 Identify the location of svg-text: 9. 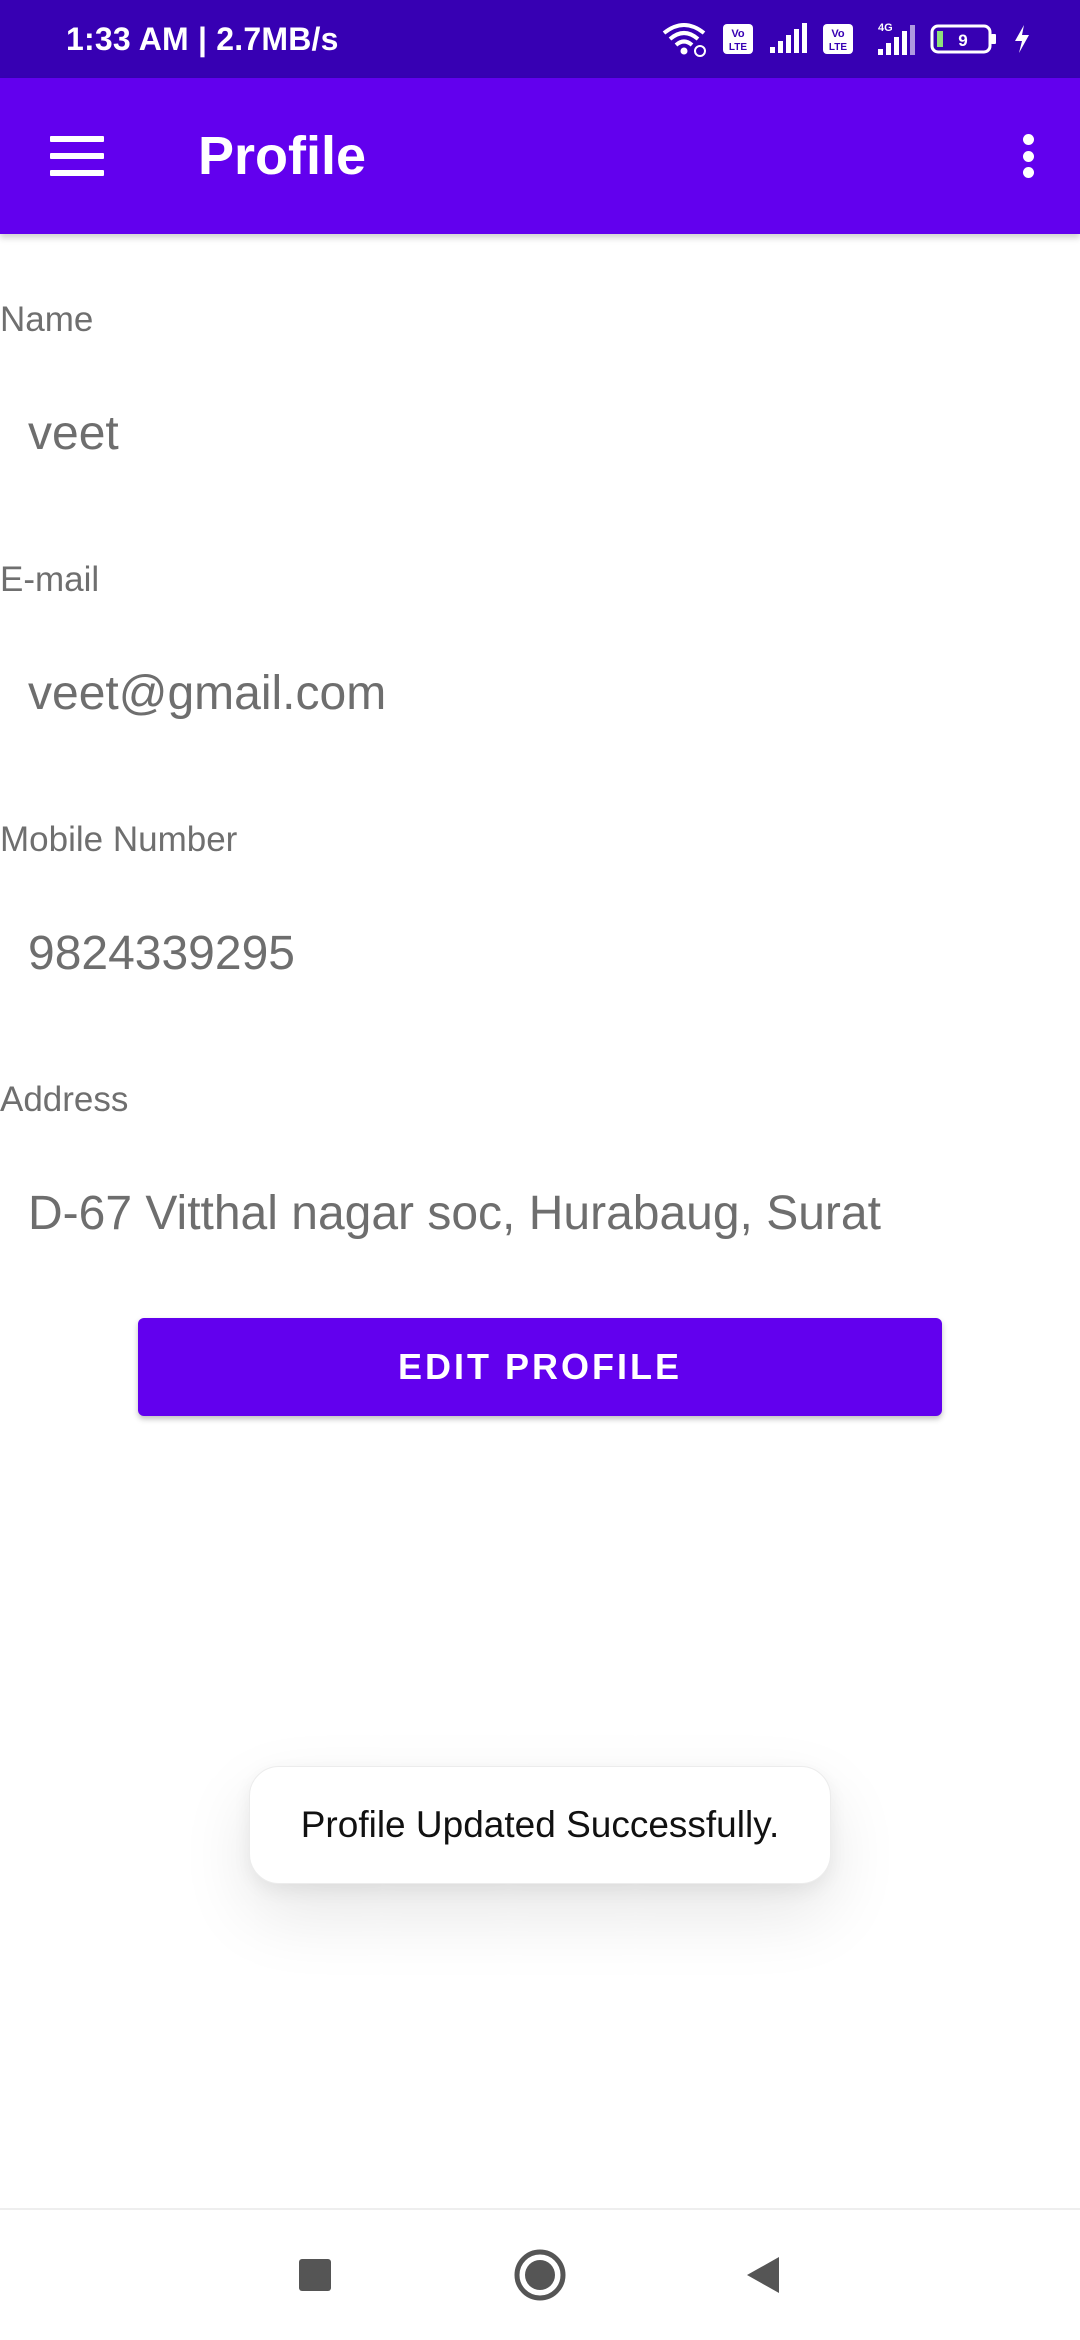
(962, 40).